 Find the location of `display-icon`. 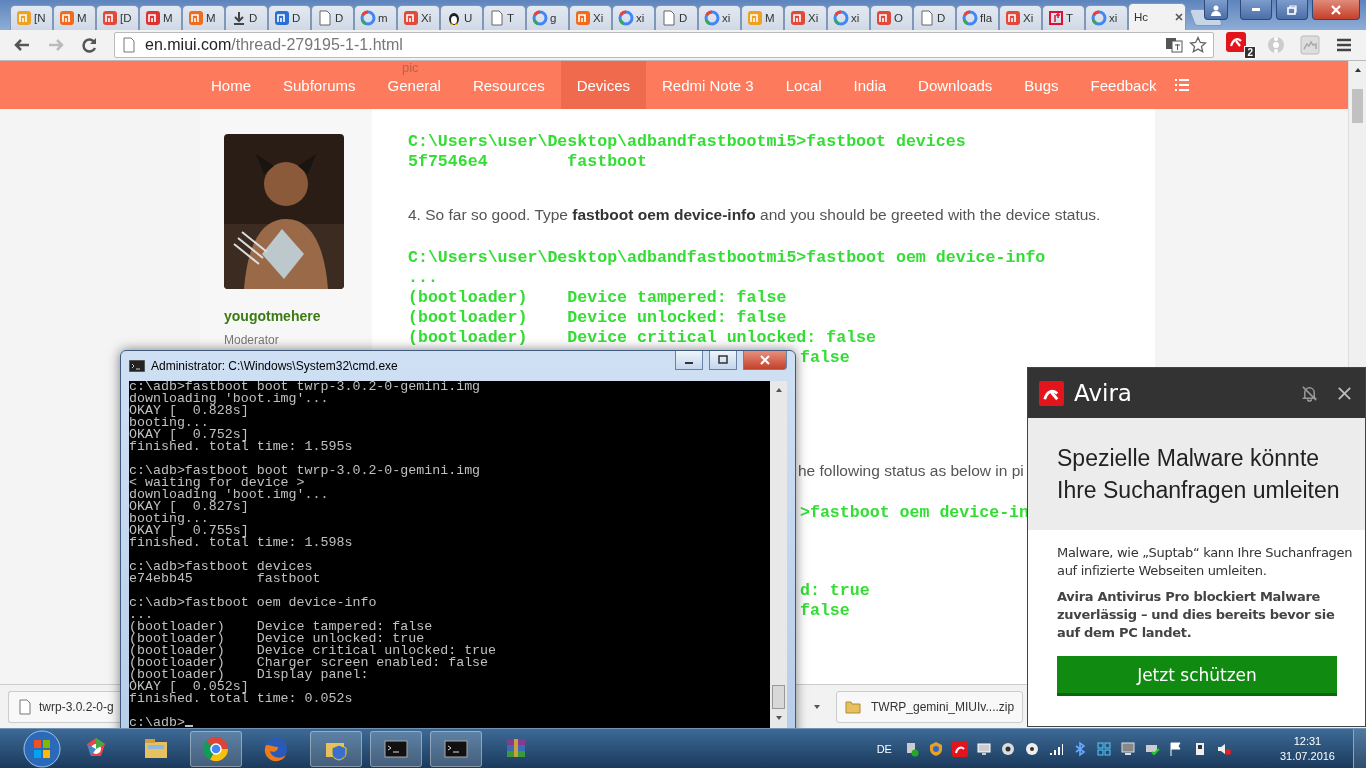

display-icon is located at coordinates (1127, 748).